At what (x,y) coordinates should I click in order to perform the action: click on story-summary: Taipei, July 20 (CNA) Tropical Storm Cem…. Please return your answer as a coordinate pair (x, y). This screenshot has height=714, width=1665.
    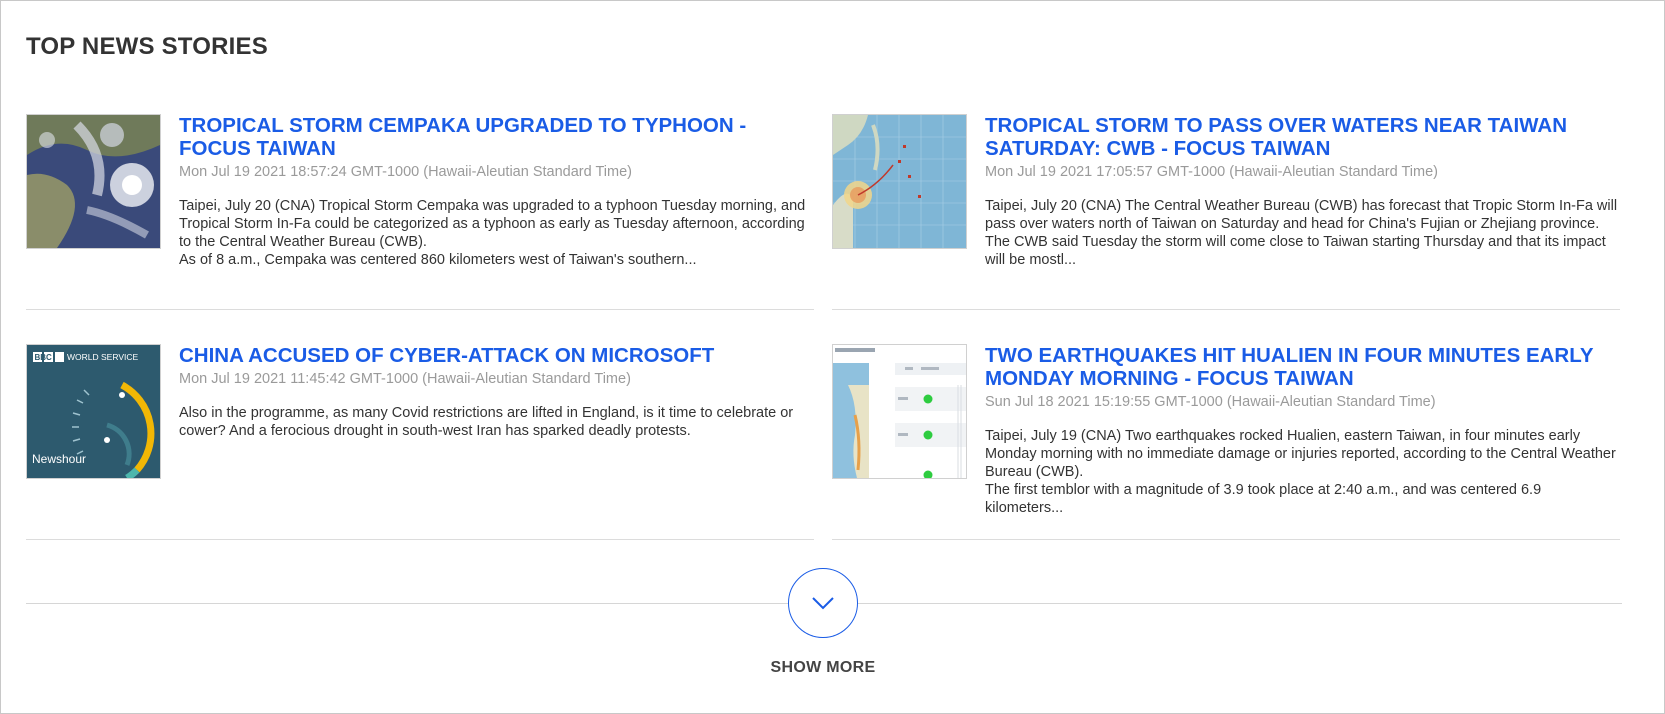
    Looking at the image, I should click on (492, 233).